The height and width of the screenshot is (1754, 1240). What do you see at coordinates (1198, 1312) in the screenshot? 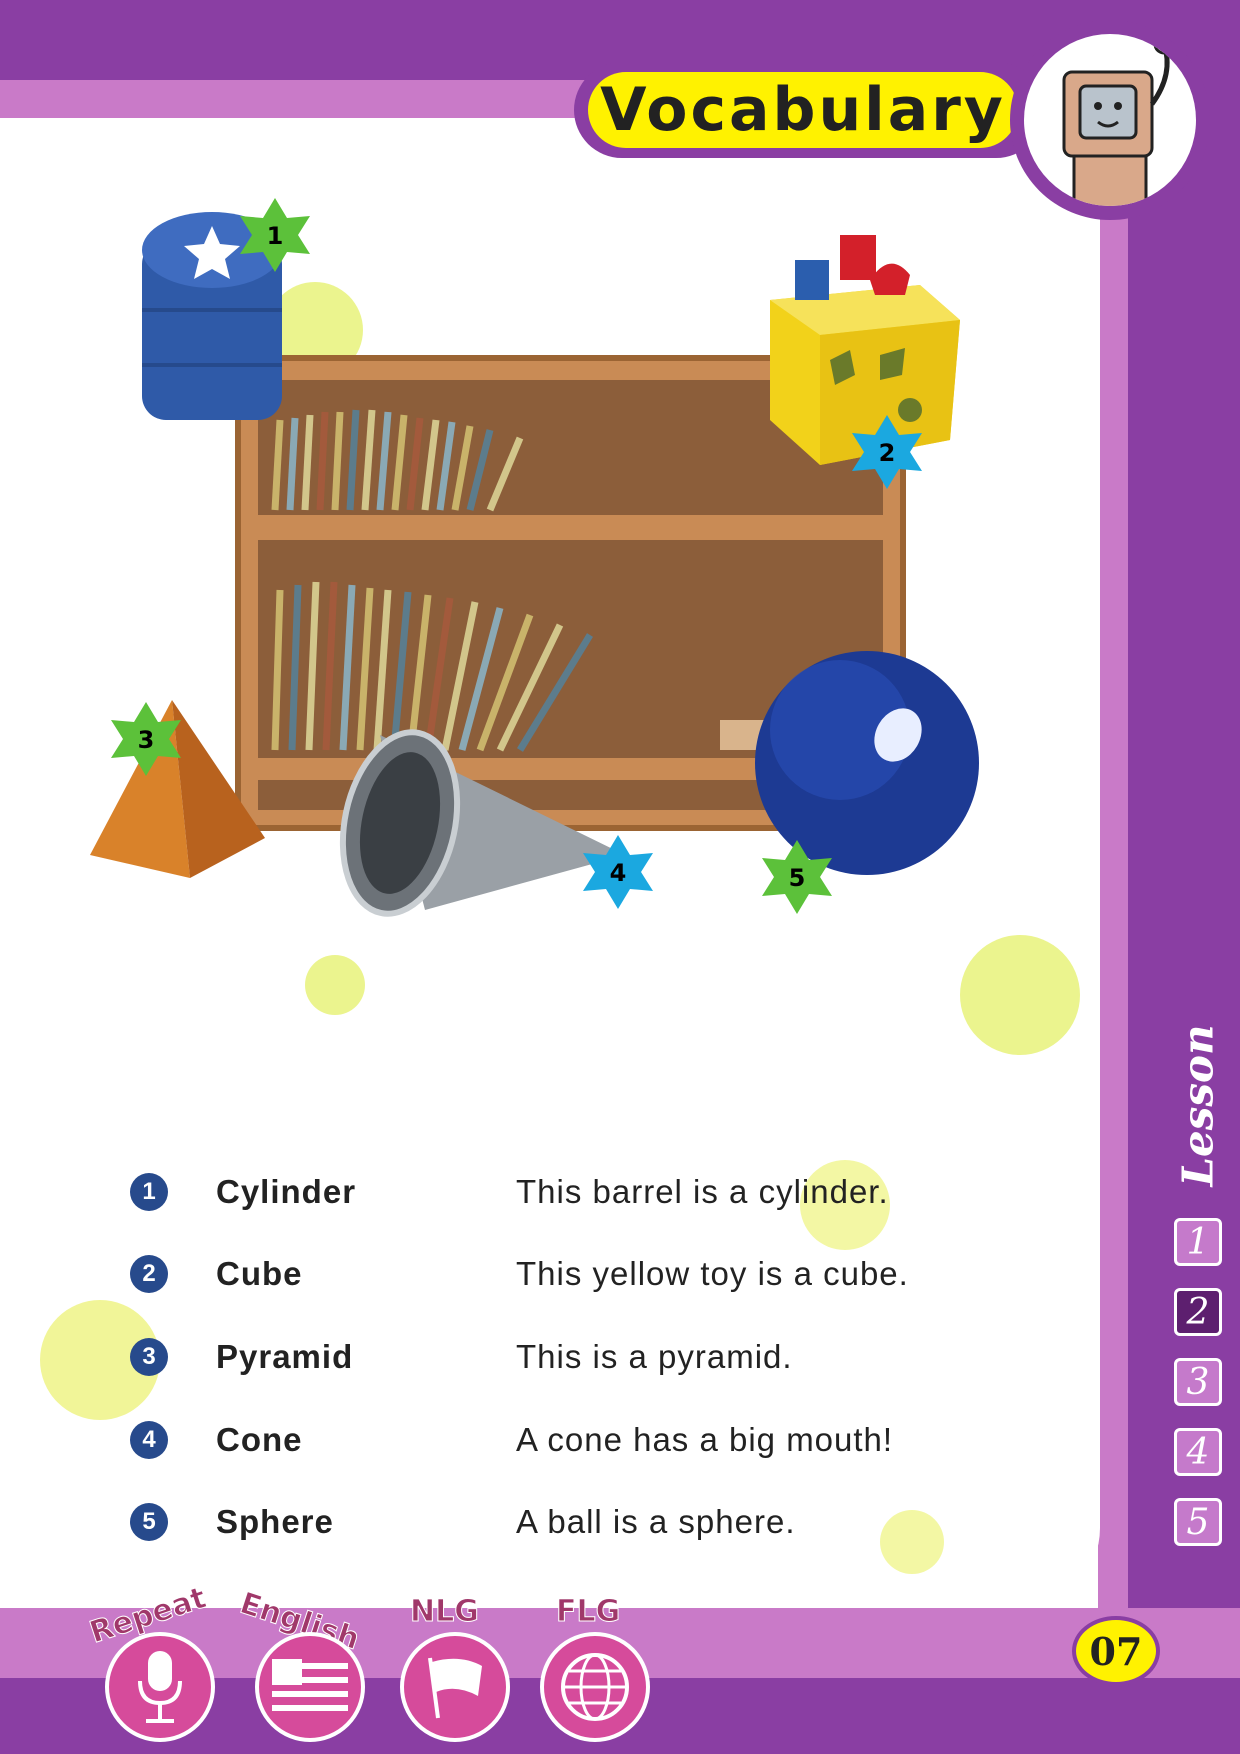
I see `lesson-number-2: 2` at bounding box center [1198, 1312].